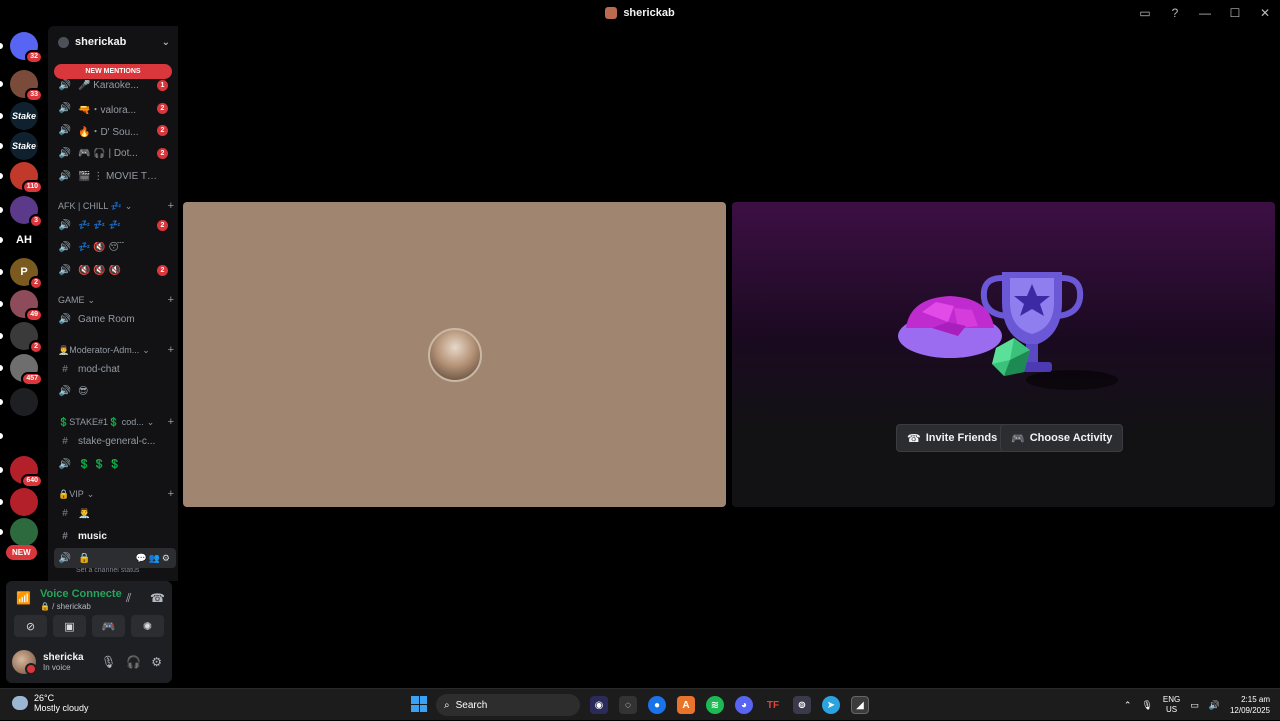 This screenshot has height=721, width=1280. What do you see at coordinates (115, 391) in the screenshot?
I see `channel-item: 🔊 😎` at bounding box center [115, 391].